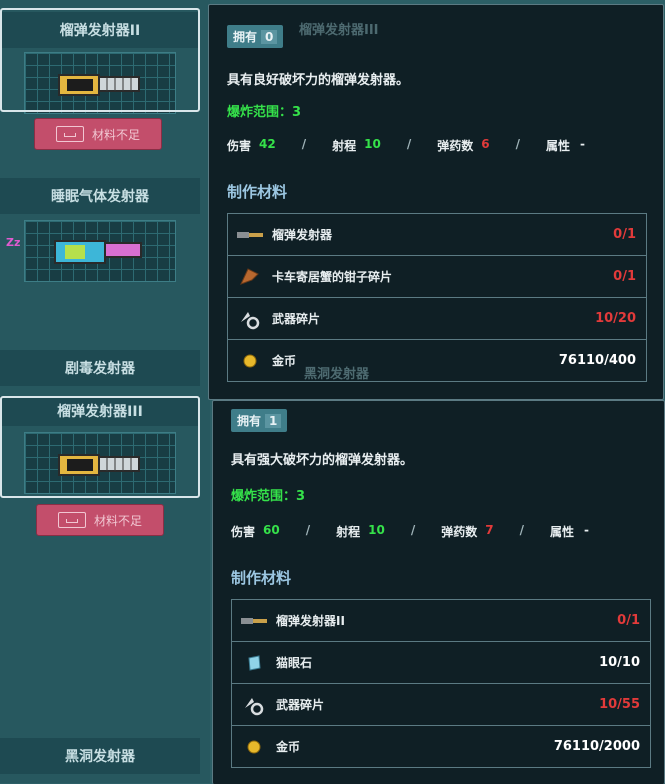 The image size is (665, 784). What do you see at coordinates (302, 235) in the screenshot?
I see `material-name: 榴弹发射器` at bounding box center [302, 235].